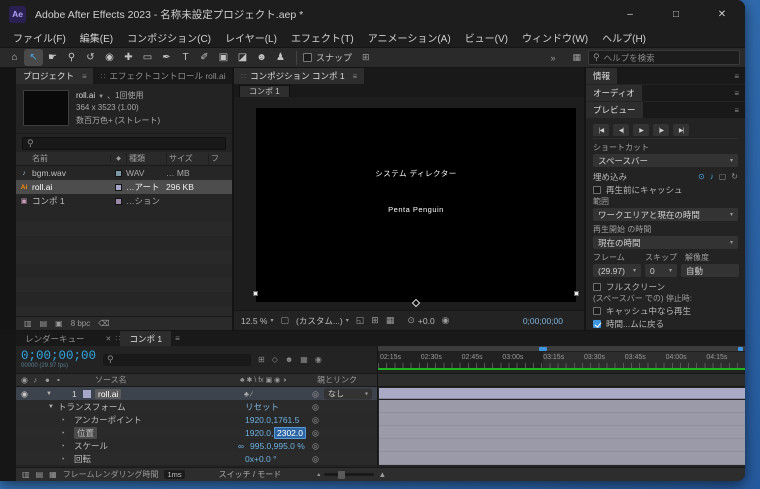  What do you see at coordinates (322, 37) in the screenshot?
I see `menu-effect: エフェクト(T)` at bounding box center [322, 37].